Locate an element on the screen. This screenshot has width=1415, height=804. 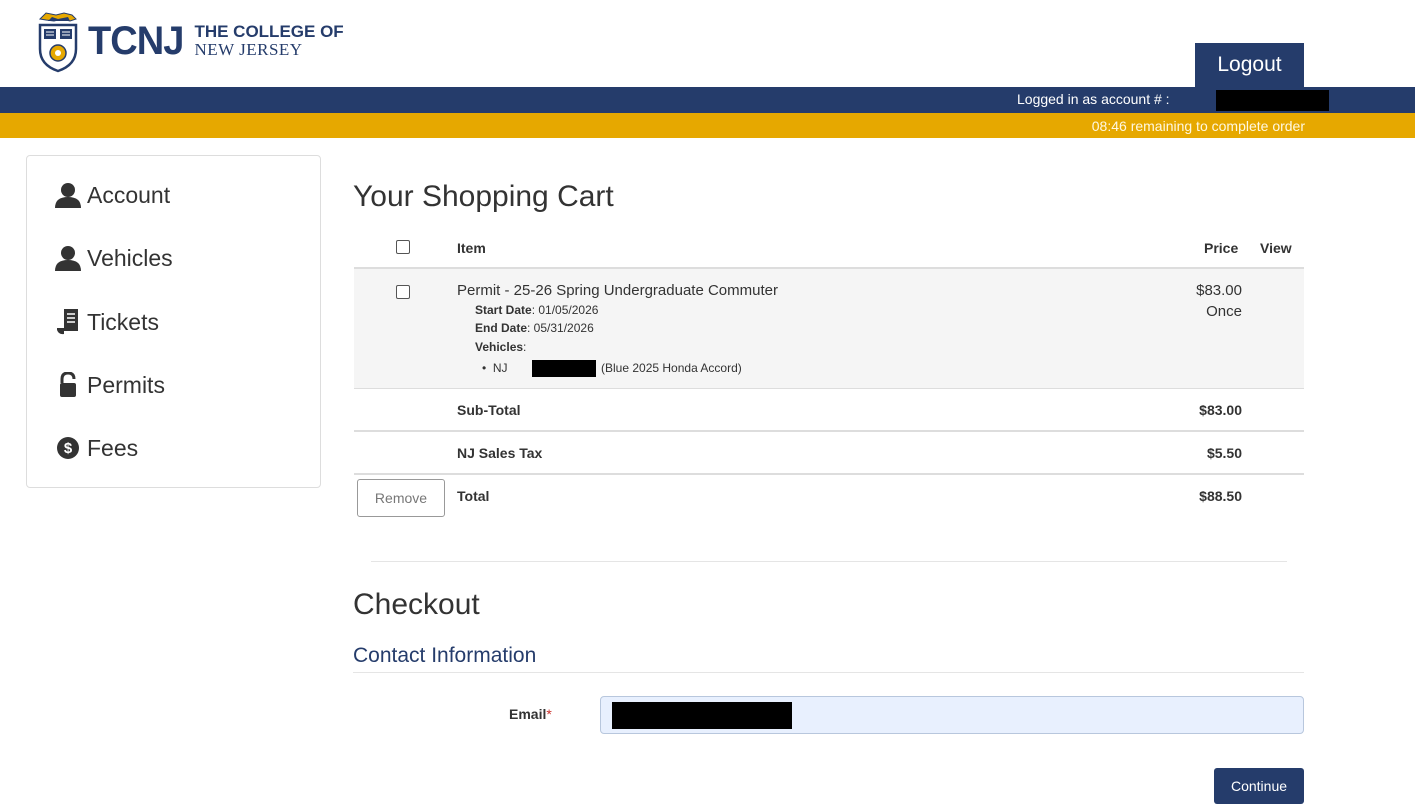
start-date-value: : 01/05/2026 is located at coordinates (565, 310).